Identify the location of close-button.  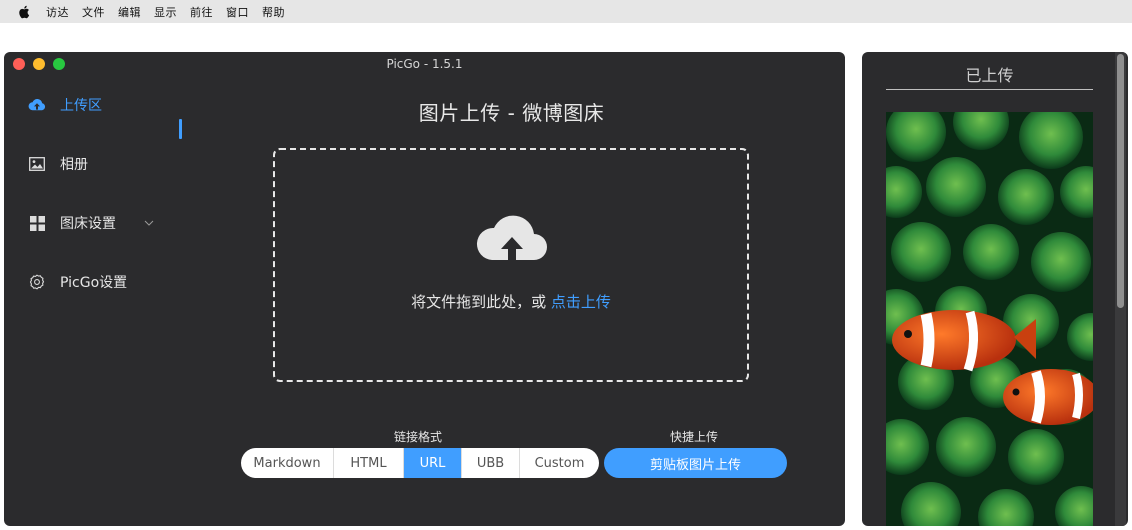
(19, 64).